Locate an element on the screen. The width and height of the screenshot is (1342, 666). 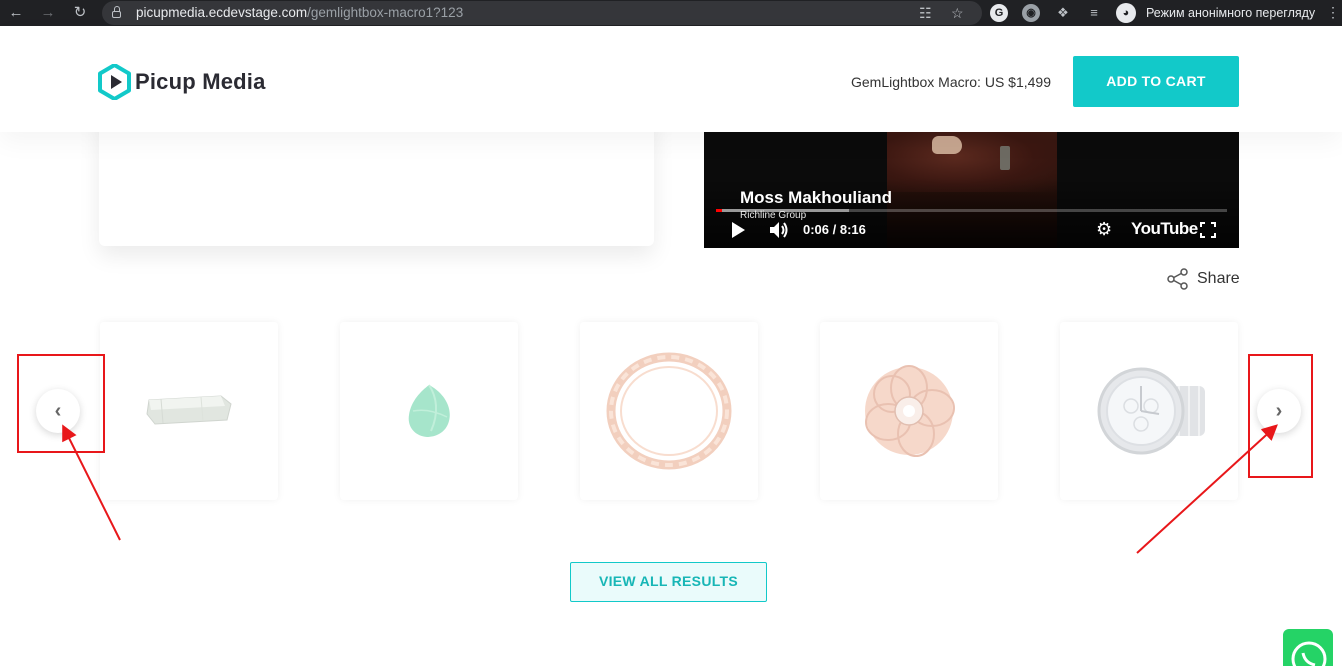
extension-globe-icon: ◉ is located at coordinates (1031, 13).